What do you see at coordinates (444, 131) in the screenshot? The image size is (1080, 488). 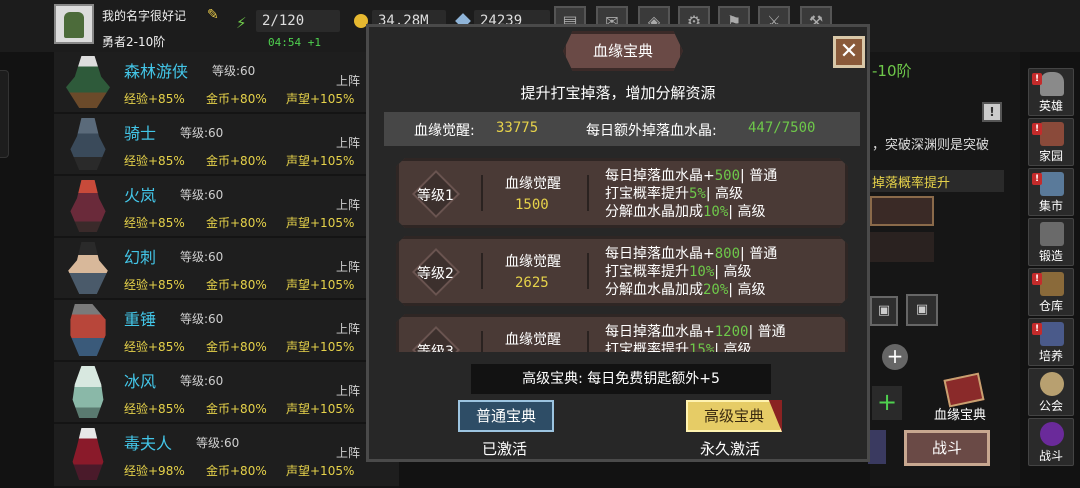 I see `awaken-label: 血缘觉醒:` at bounding box center [444, 131].